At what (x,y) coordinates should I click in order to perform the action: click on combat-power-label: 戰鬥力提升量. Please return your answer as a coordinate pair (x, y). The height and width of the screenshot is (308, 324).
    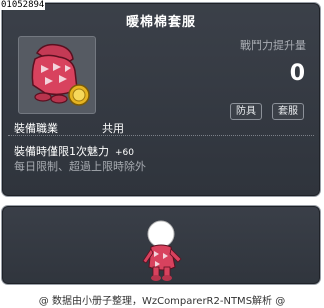
    Looking at the image, I should click on (273, 45).